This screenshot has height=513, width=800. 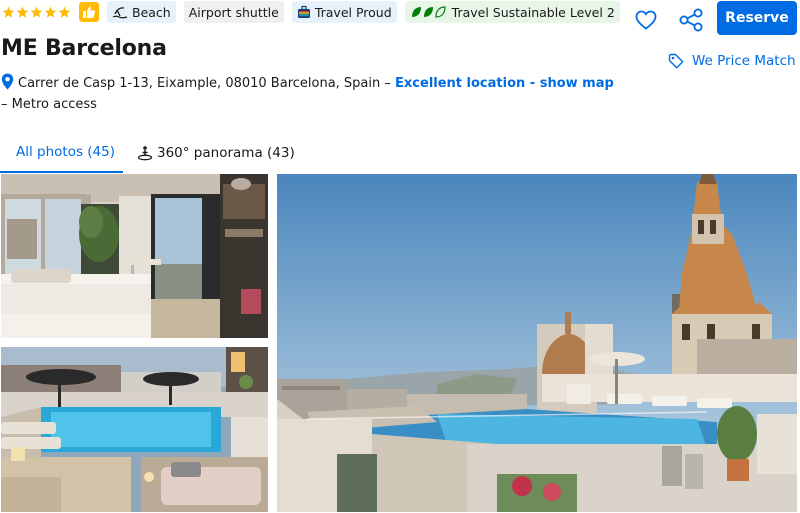 I want to click on airport-shuttle-badge: Airport shuttle, so click(x=233, y=12).